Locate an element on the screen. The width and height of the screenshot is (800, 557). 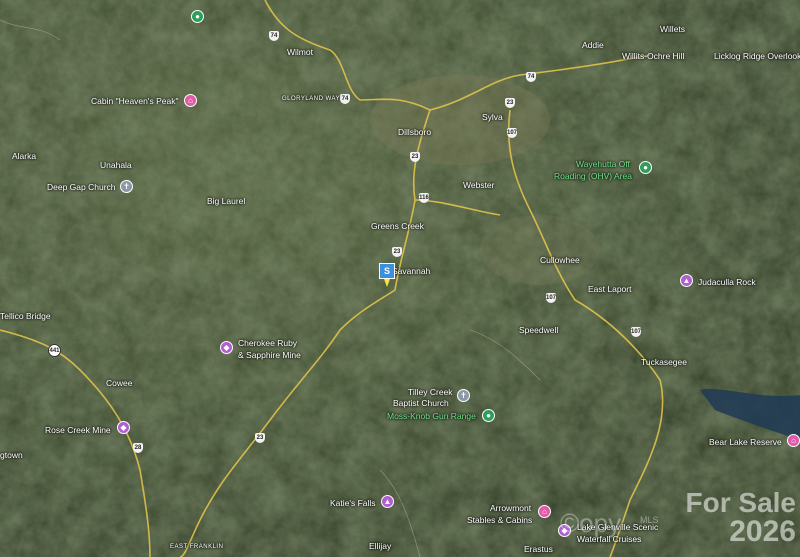
town-label: Willits-Ochre Hill is located at coordinates (653, 56).